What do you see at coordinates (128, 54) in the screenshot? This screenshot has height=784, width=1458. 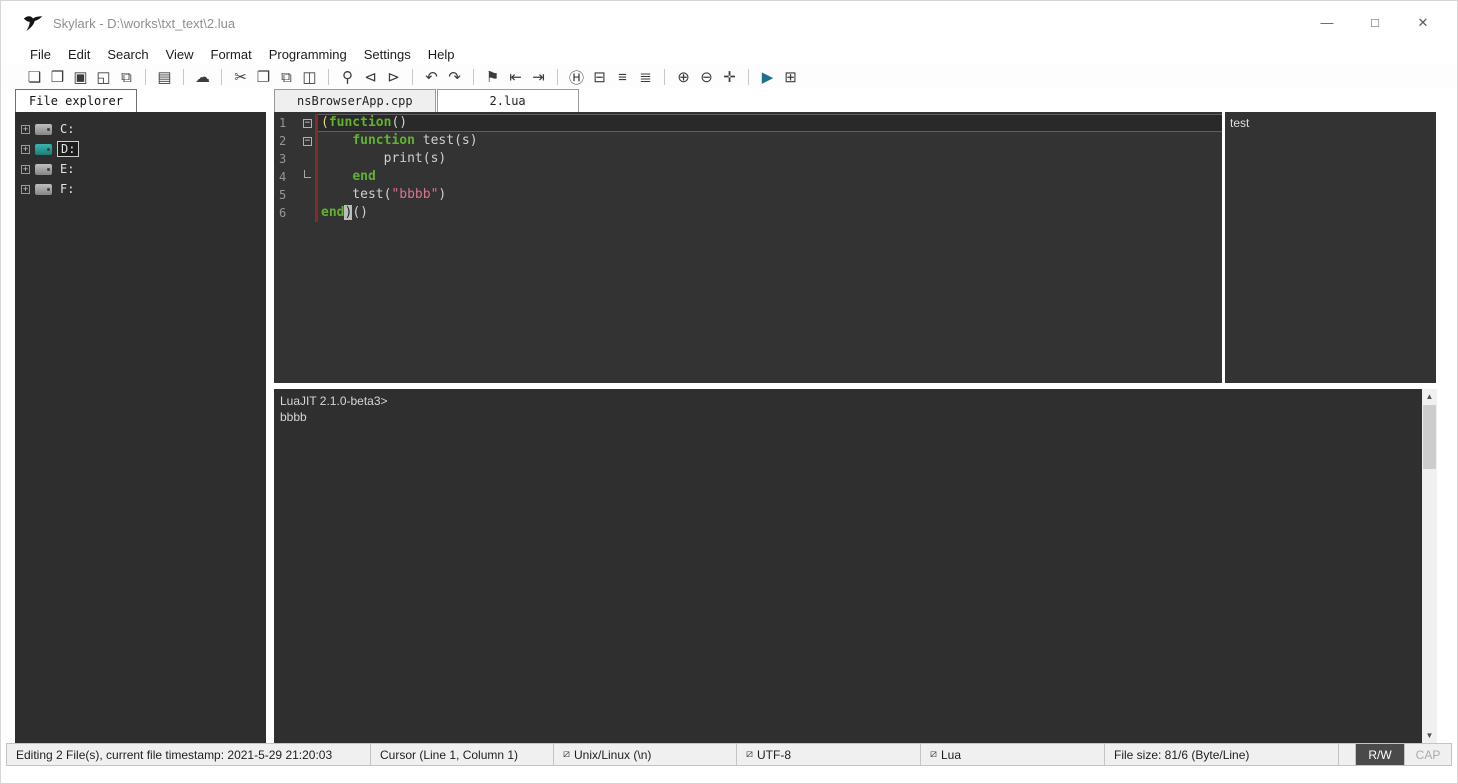 I see `menu-item-search: Search` at bounding box center [128, 54].